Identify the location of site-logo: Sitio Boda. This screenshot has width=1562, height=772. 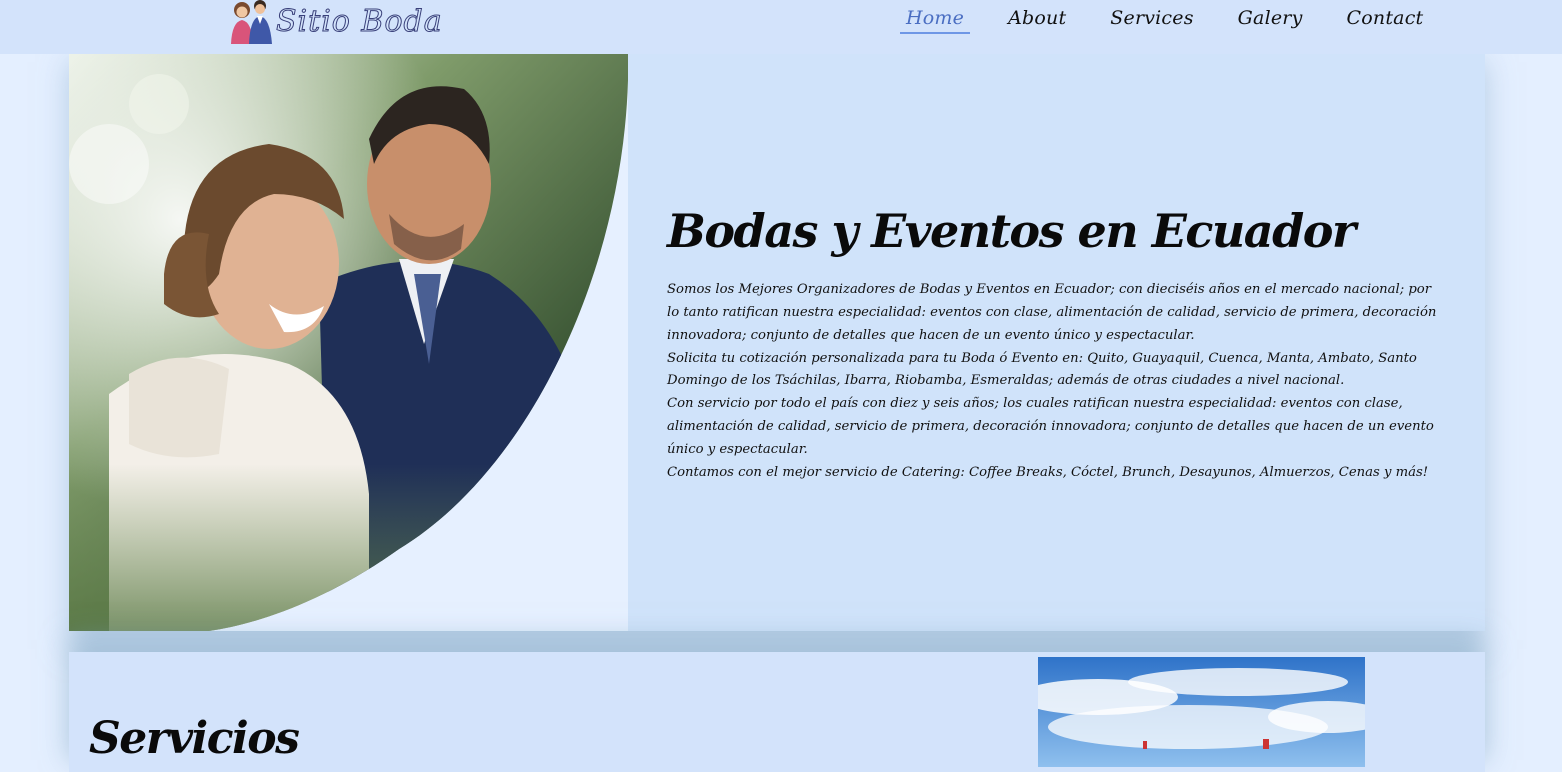
(335, 22).